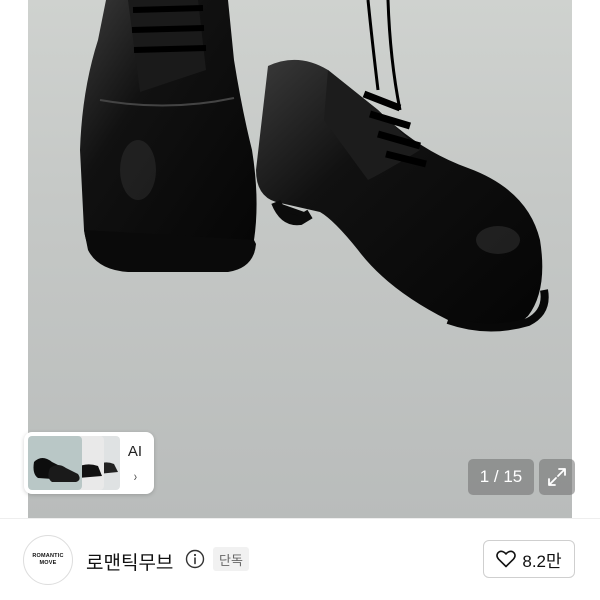 The height and width of the screenshot is (600, 600). I want to click on like-button: 8.2만, so click(529, 559).